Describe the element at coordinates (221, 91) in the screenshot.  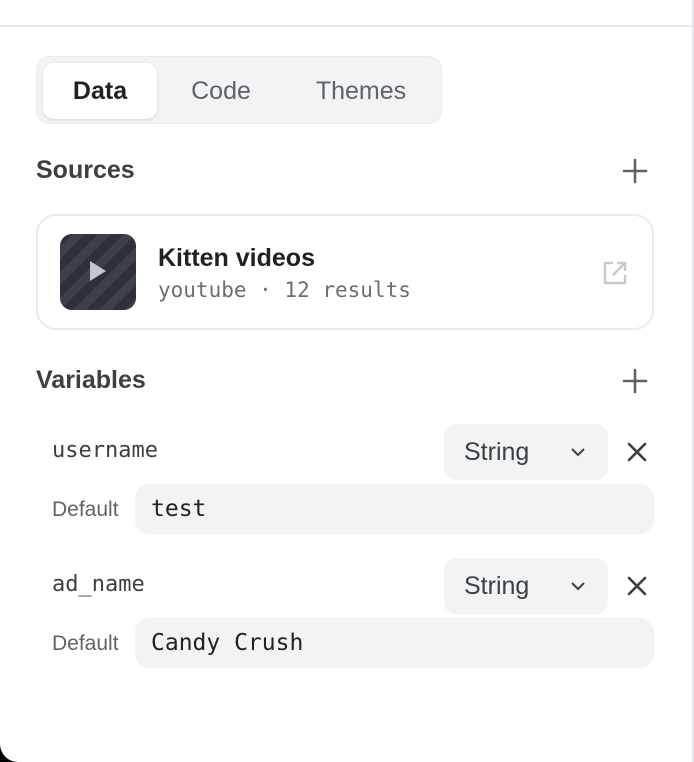
I see `tab-code: Code` at that location.